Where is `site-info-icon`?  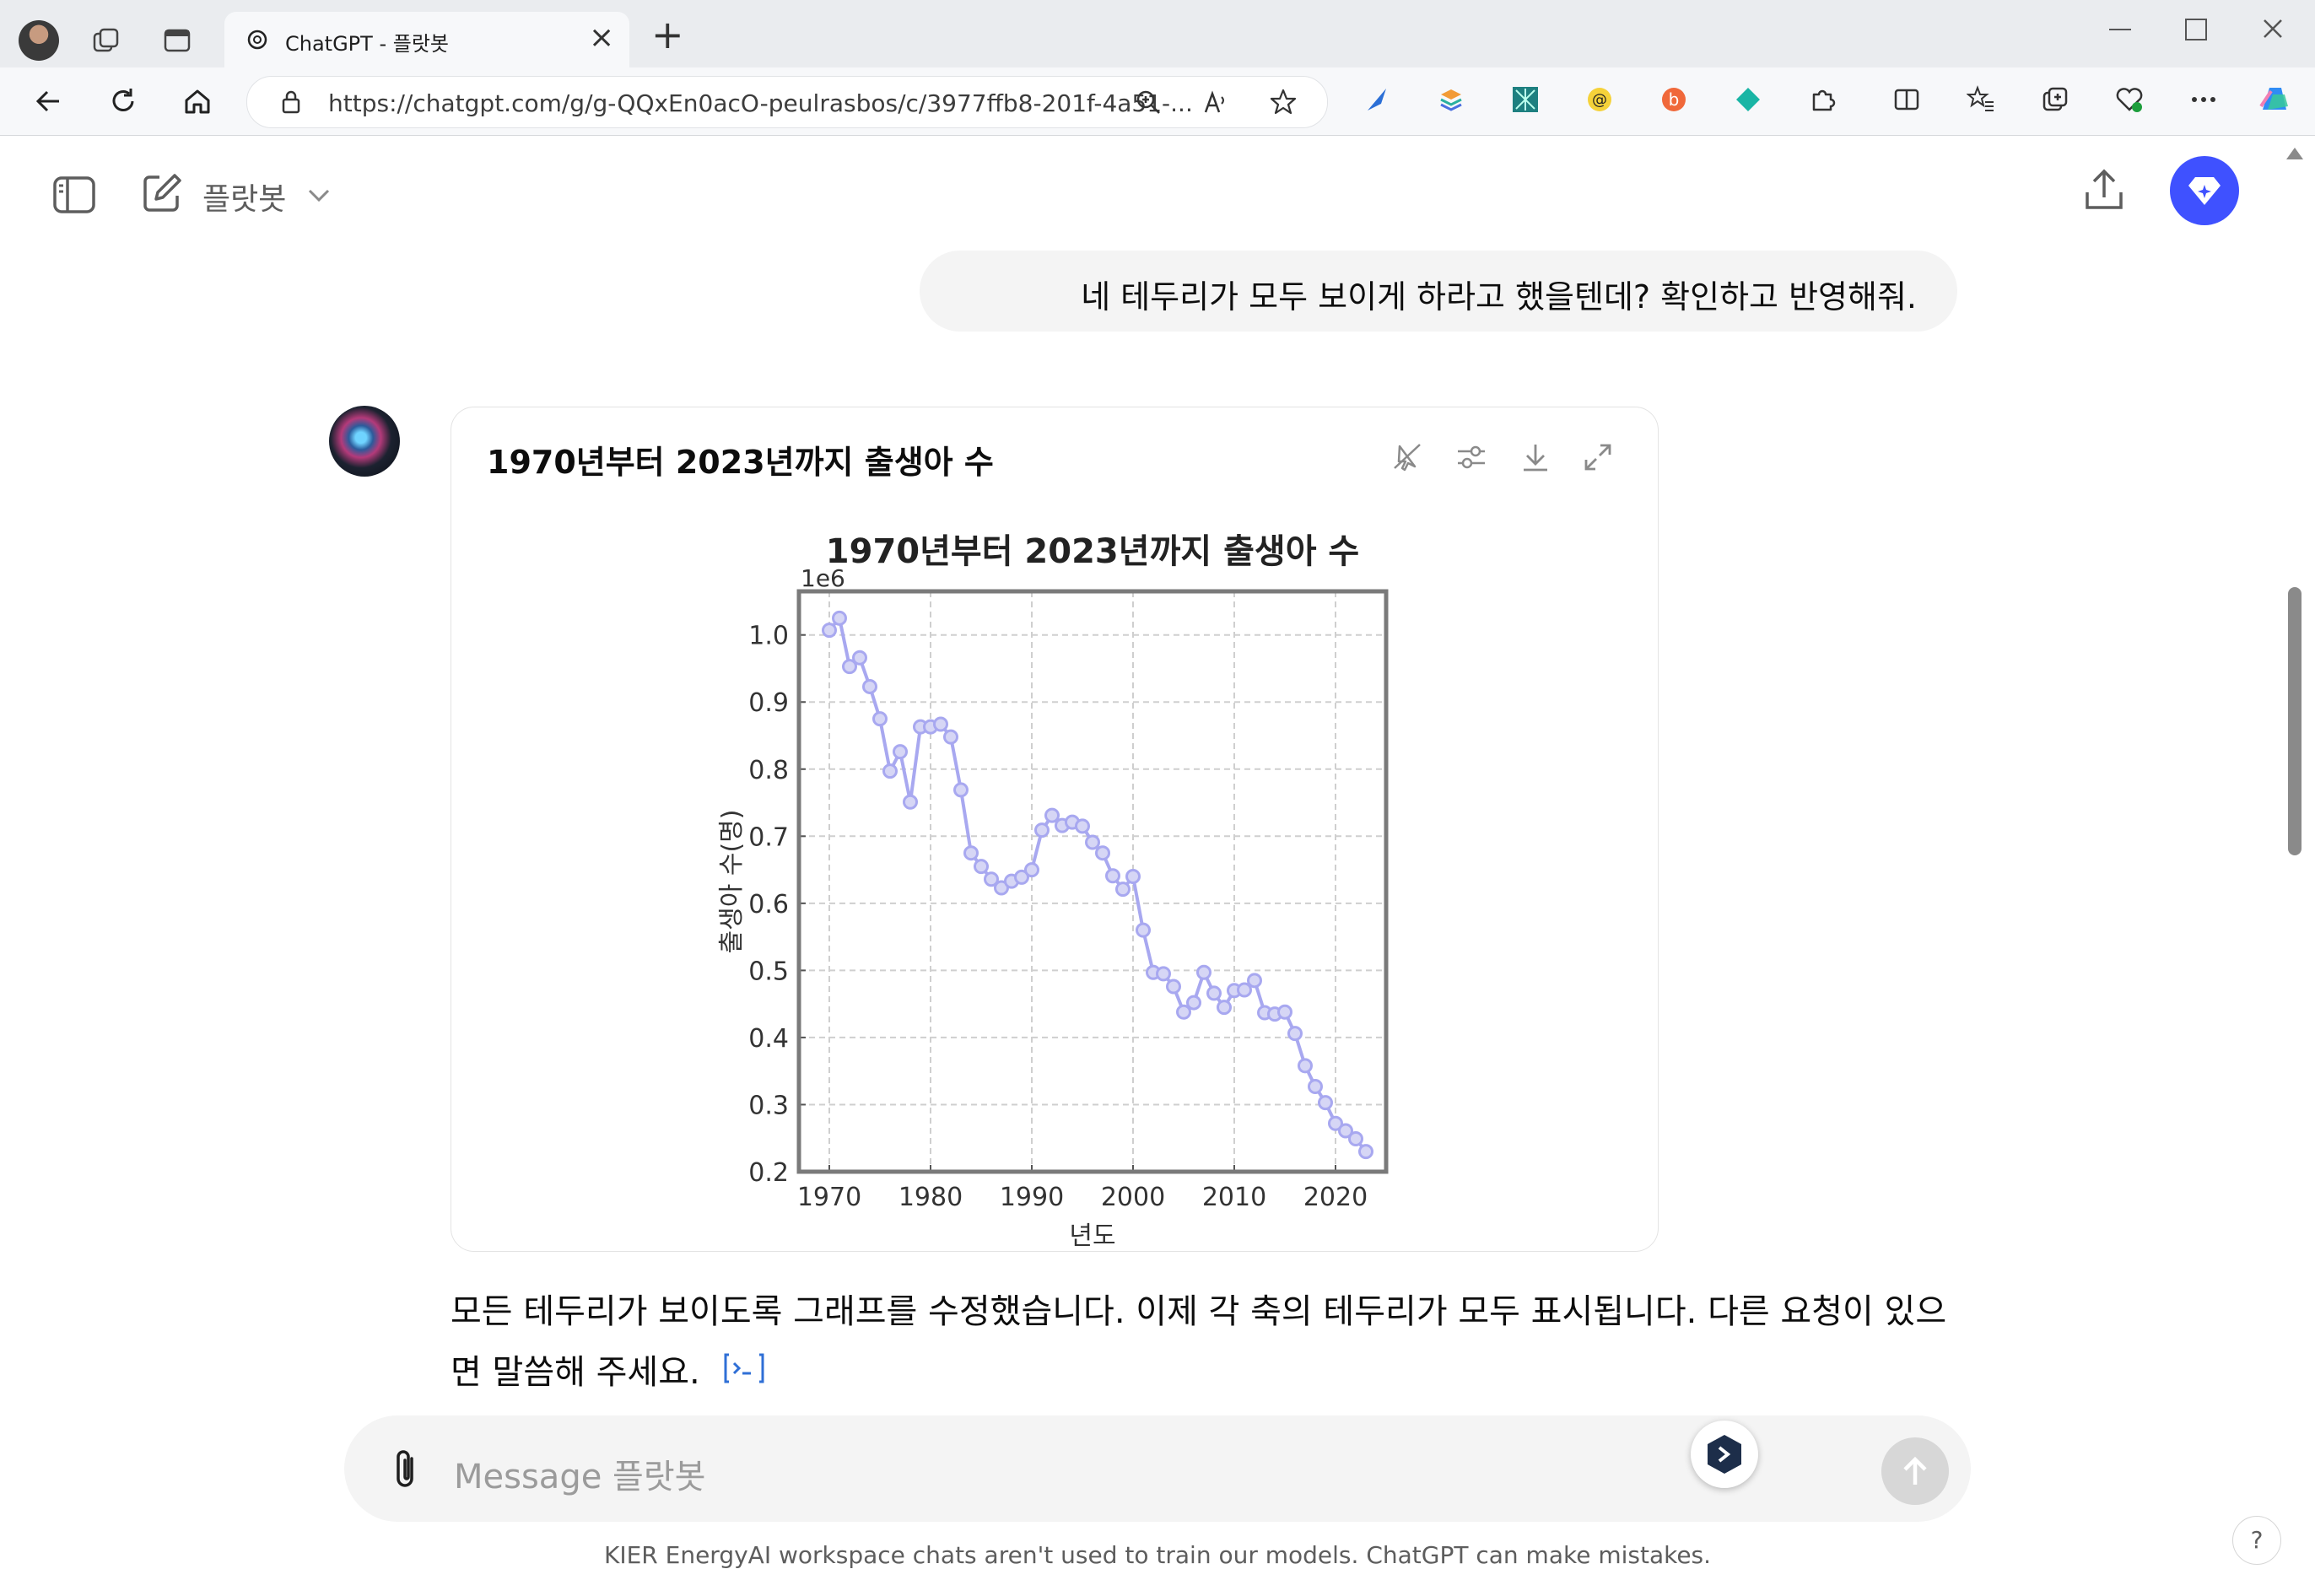
site-info-icon is located at coordinates (291, 102).